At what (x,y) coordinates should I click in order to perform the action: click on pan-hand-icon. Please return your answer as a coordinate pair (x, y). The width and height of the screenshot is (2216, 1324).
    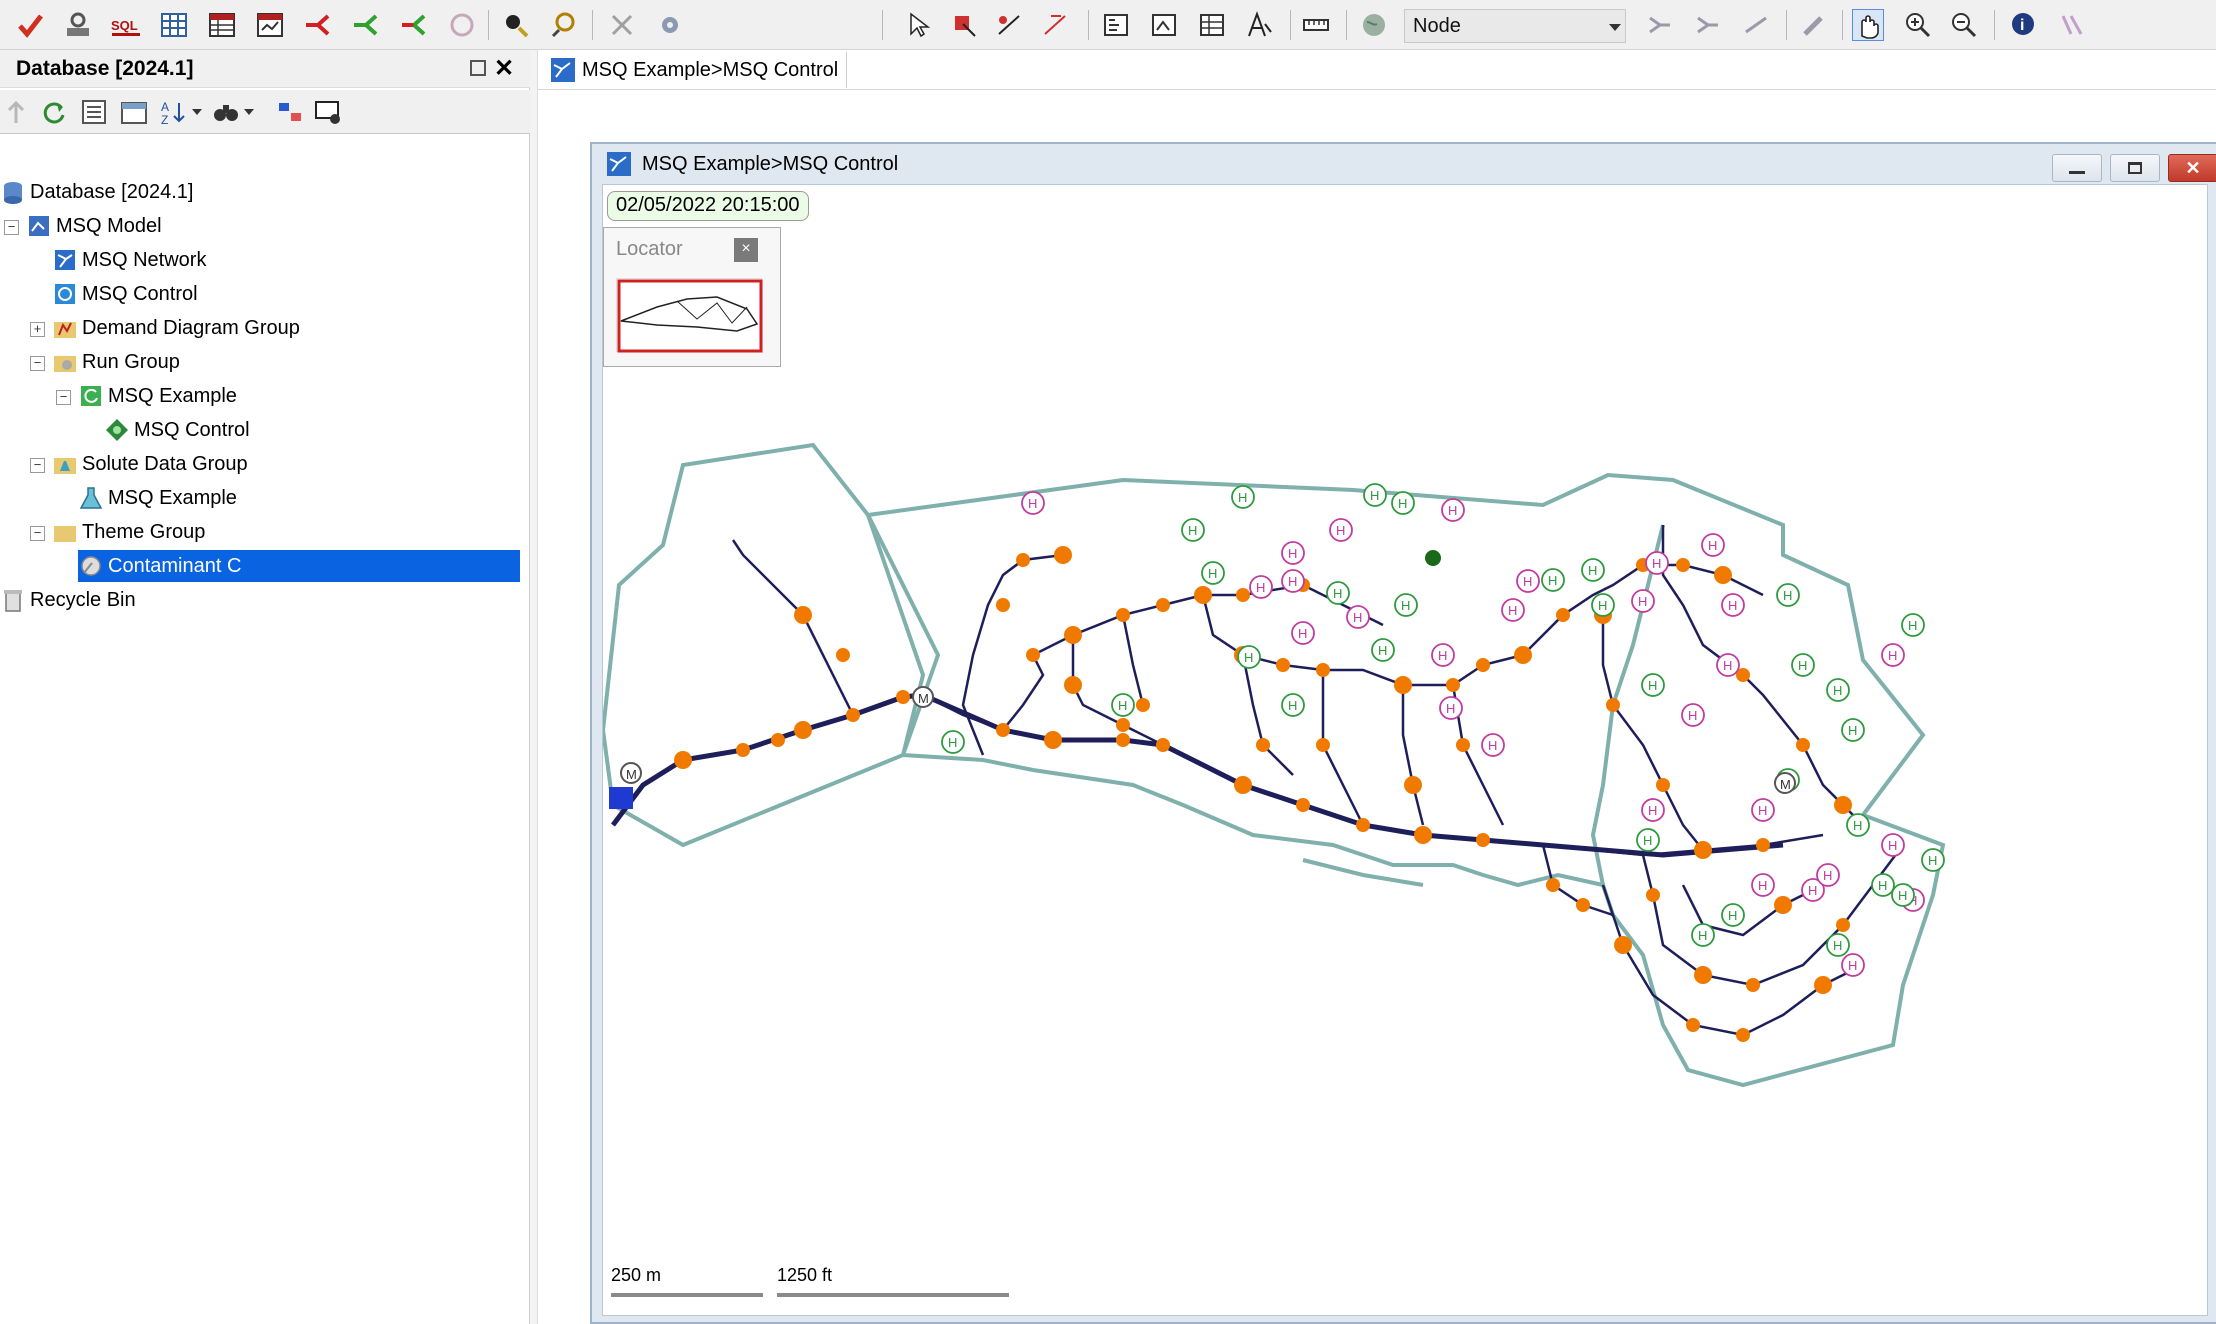
    Looking at the image, I should click on (1868, 25).